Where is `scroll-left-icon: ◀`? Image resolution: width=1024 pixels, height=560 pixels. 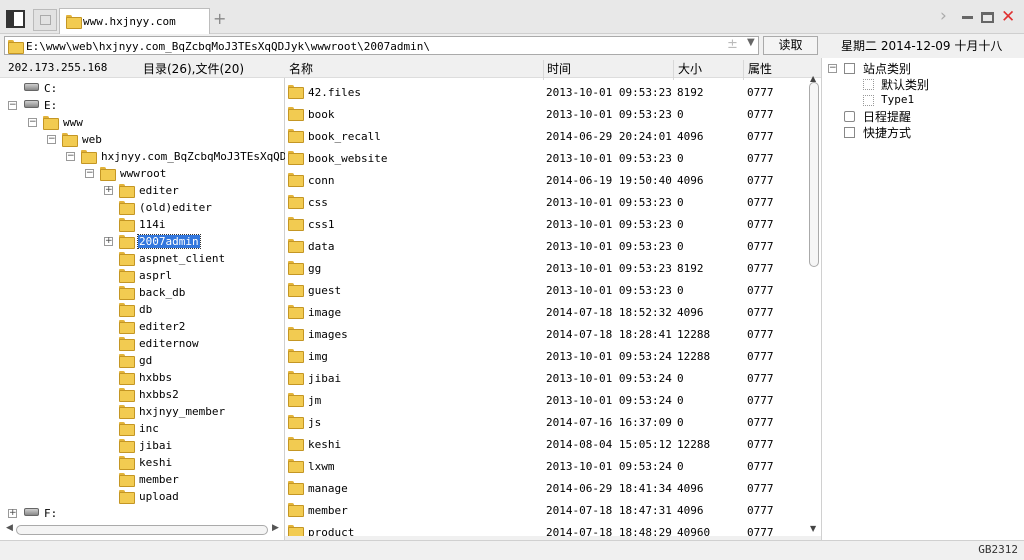 scroll-left-icon: ◀ is located at coordinates (9, 528).